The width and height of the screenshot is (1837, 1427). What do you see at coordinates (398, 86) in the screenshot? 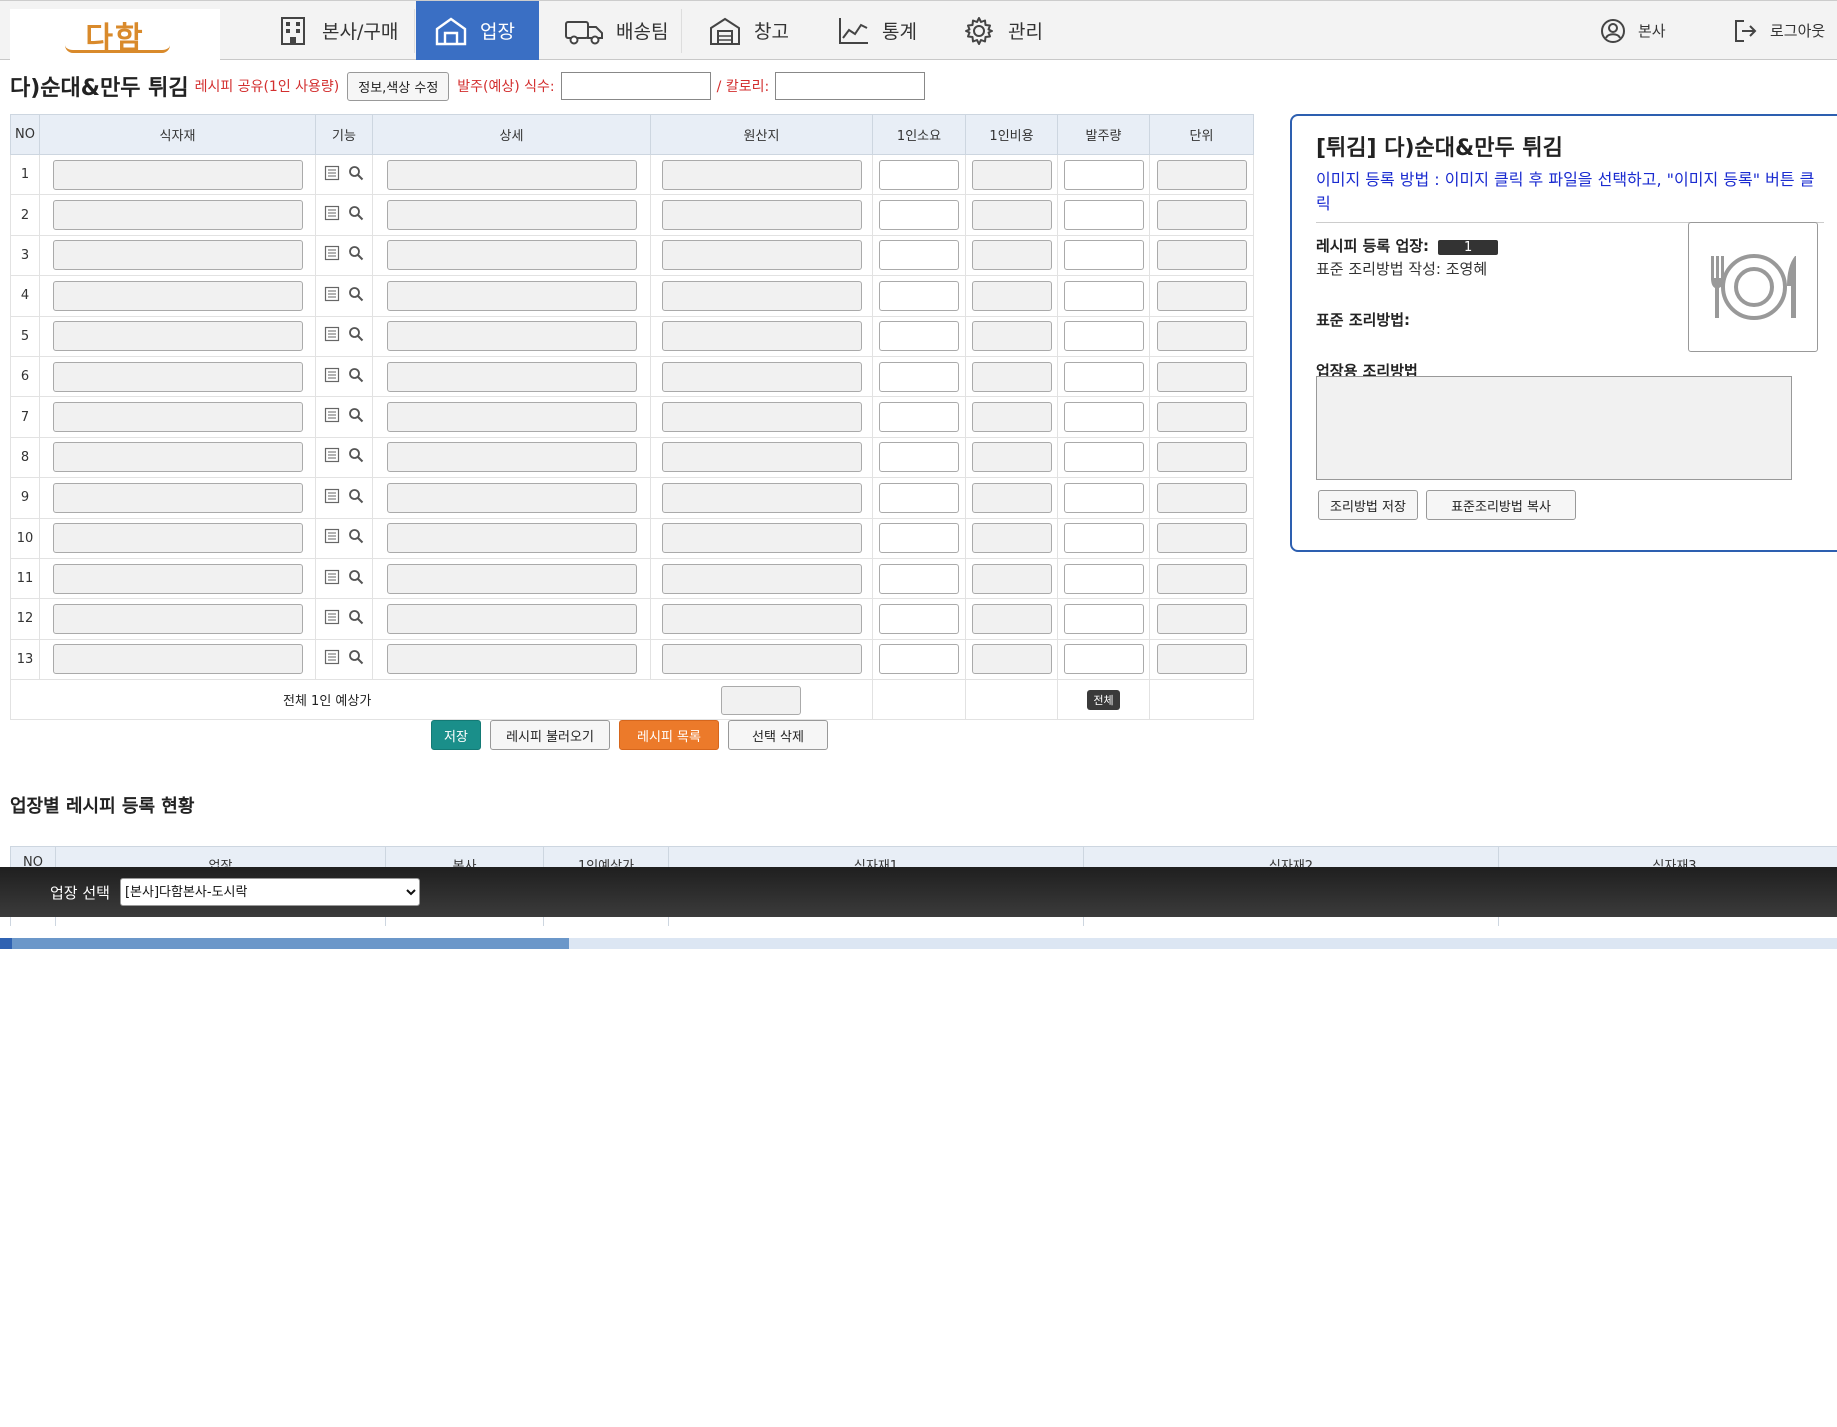
I see `edit-info-button: 정보,색상 수정` at bounding box center [398, 86].